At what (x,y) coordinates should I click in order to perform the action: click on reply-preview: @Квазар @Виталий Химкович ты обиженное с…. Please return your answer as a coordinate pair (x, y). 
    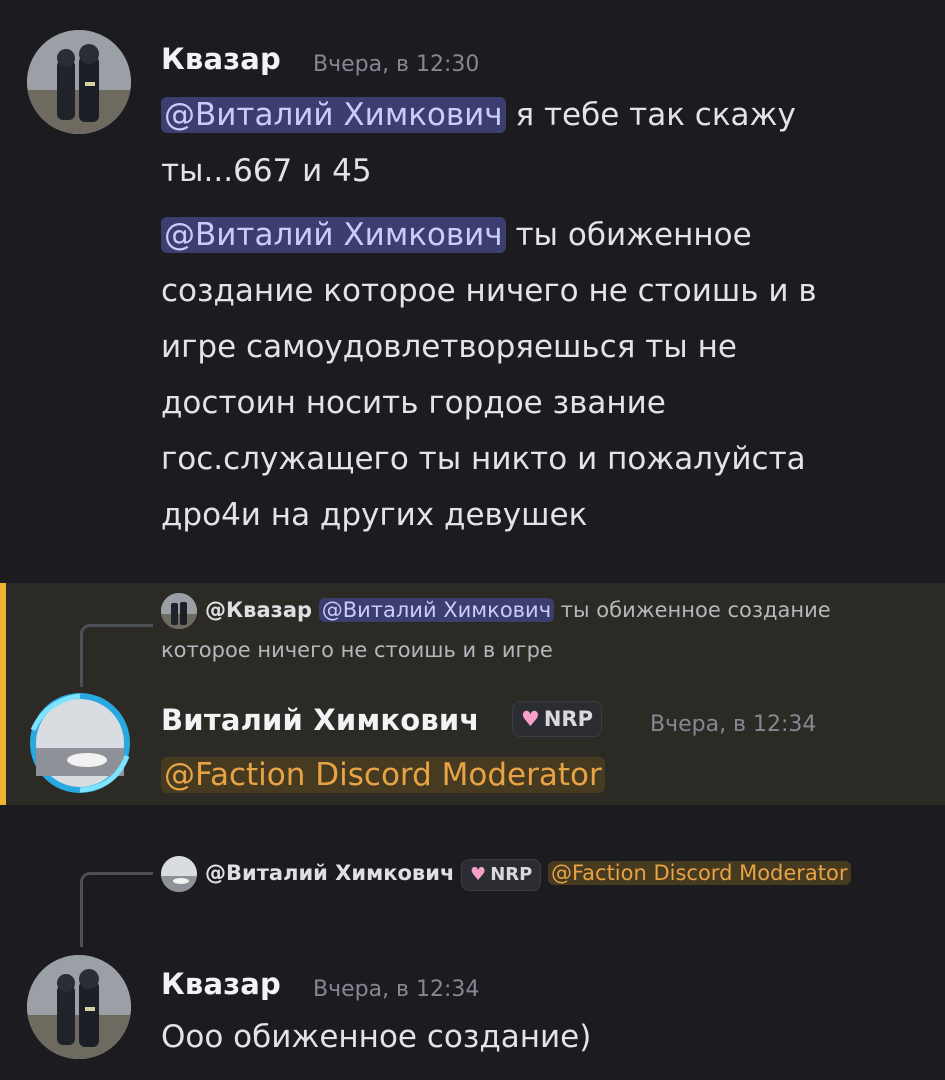
    Looking at the image, I should click on (506, 630).